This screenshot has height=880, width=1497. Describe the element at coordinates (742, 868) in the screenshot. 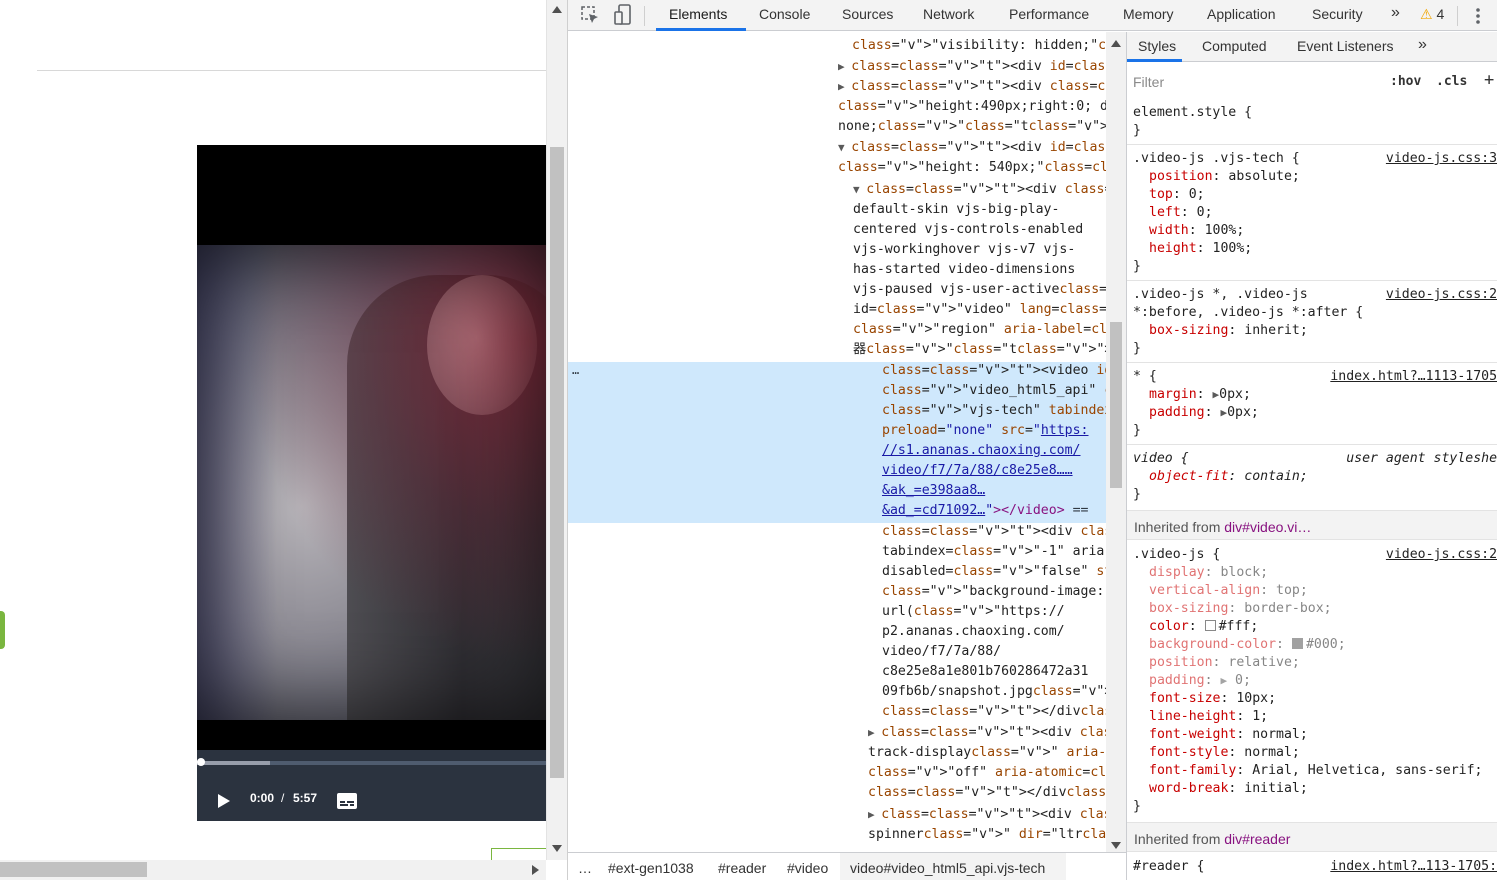

I see `breadcrumb-item: #reader` at that location.